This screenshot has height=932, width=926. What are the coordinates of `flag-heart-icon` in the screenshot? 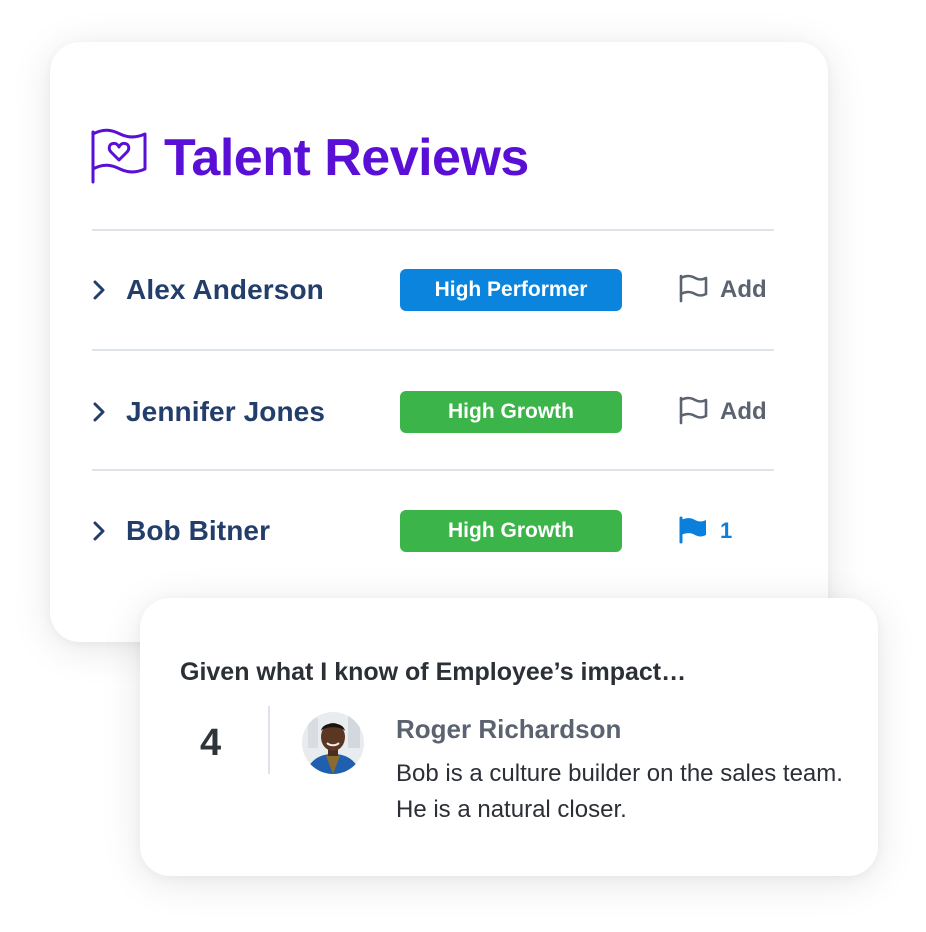 It's located at (119, 157).